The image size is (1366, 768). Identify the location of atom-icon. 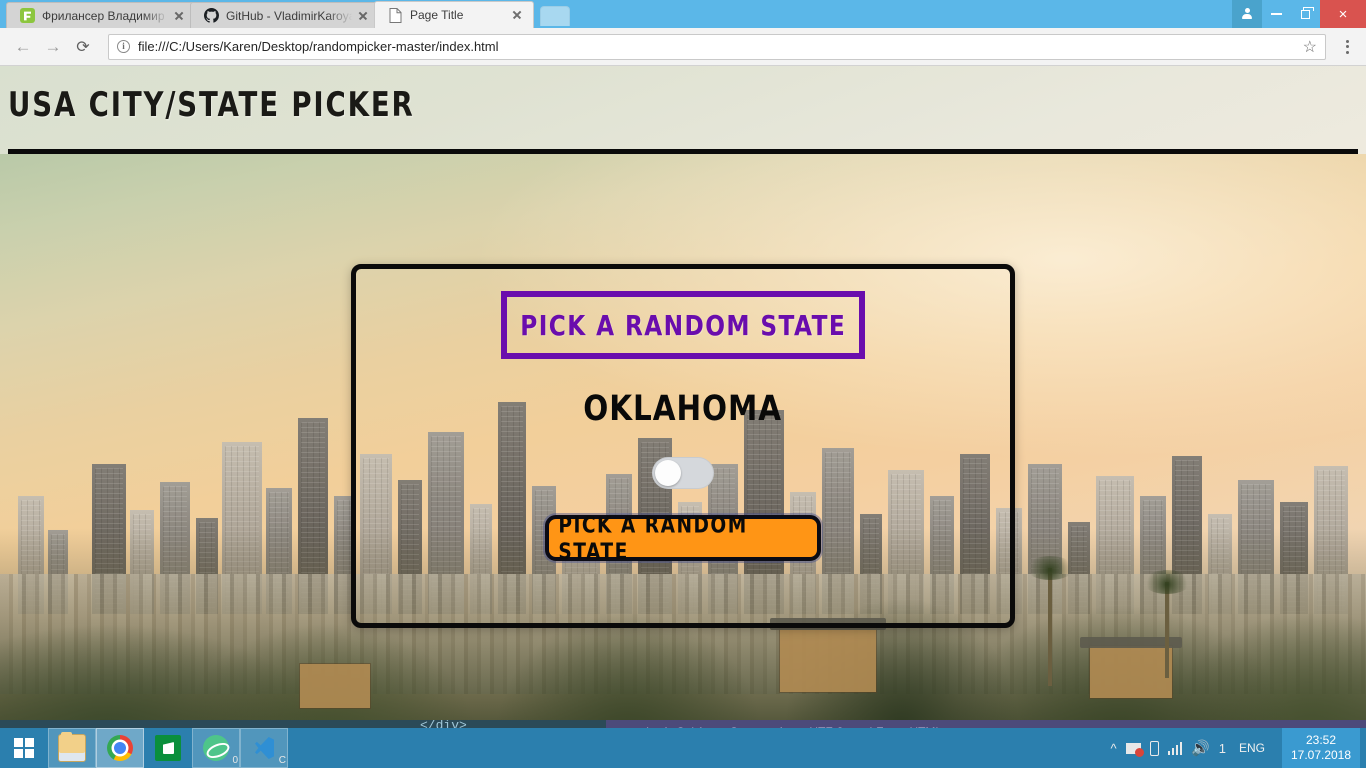
(216, 748).